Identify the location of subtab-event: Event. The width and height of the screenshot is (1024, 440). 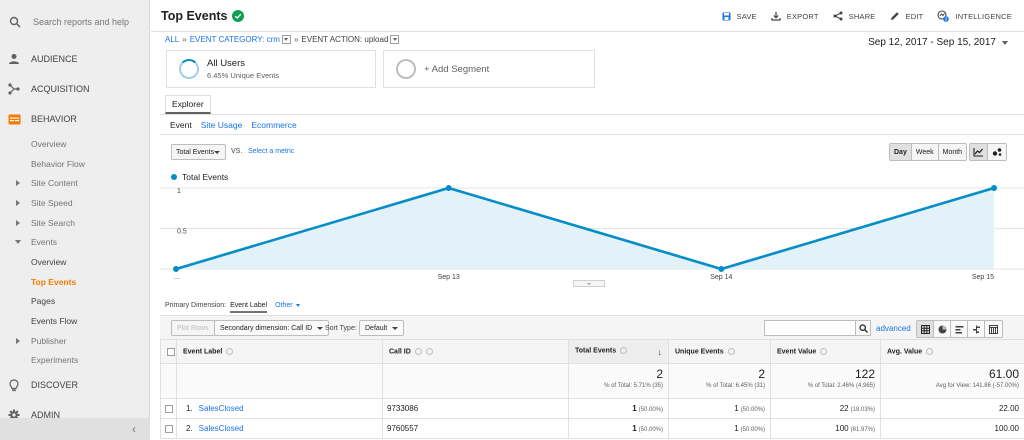
(181, 125).